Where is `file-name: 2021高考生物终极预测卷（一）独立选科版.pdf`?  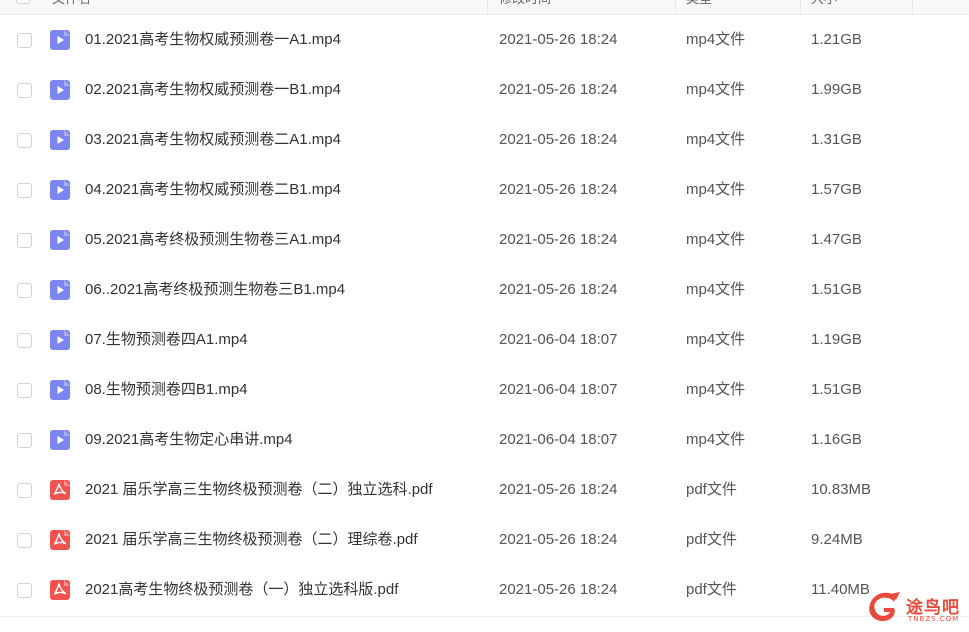
file-name: 2021高考生物终极预测卷（一）独立选科版.pdf is located at coordinates (241, 590).